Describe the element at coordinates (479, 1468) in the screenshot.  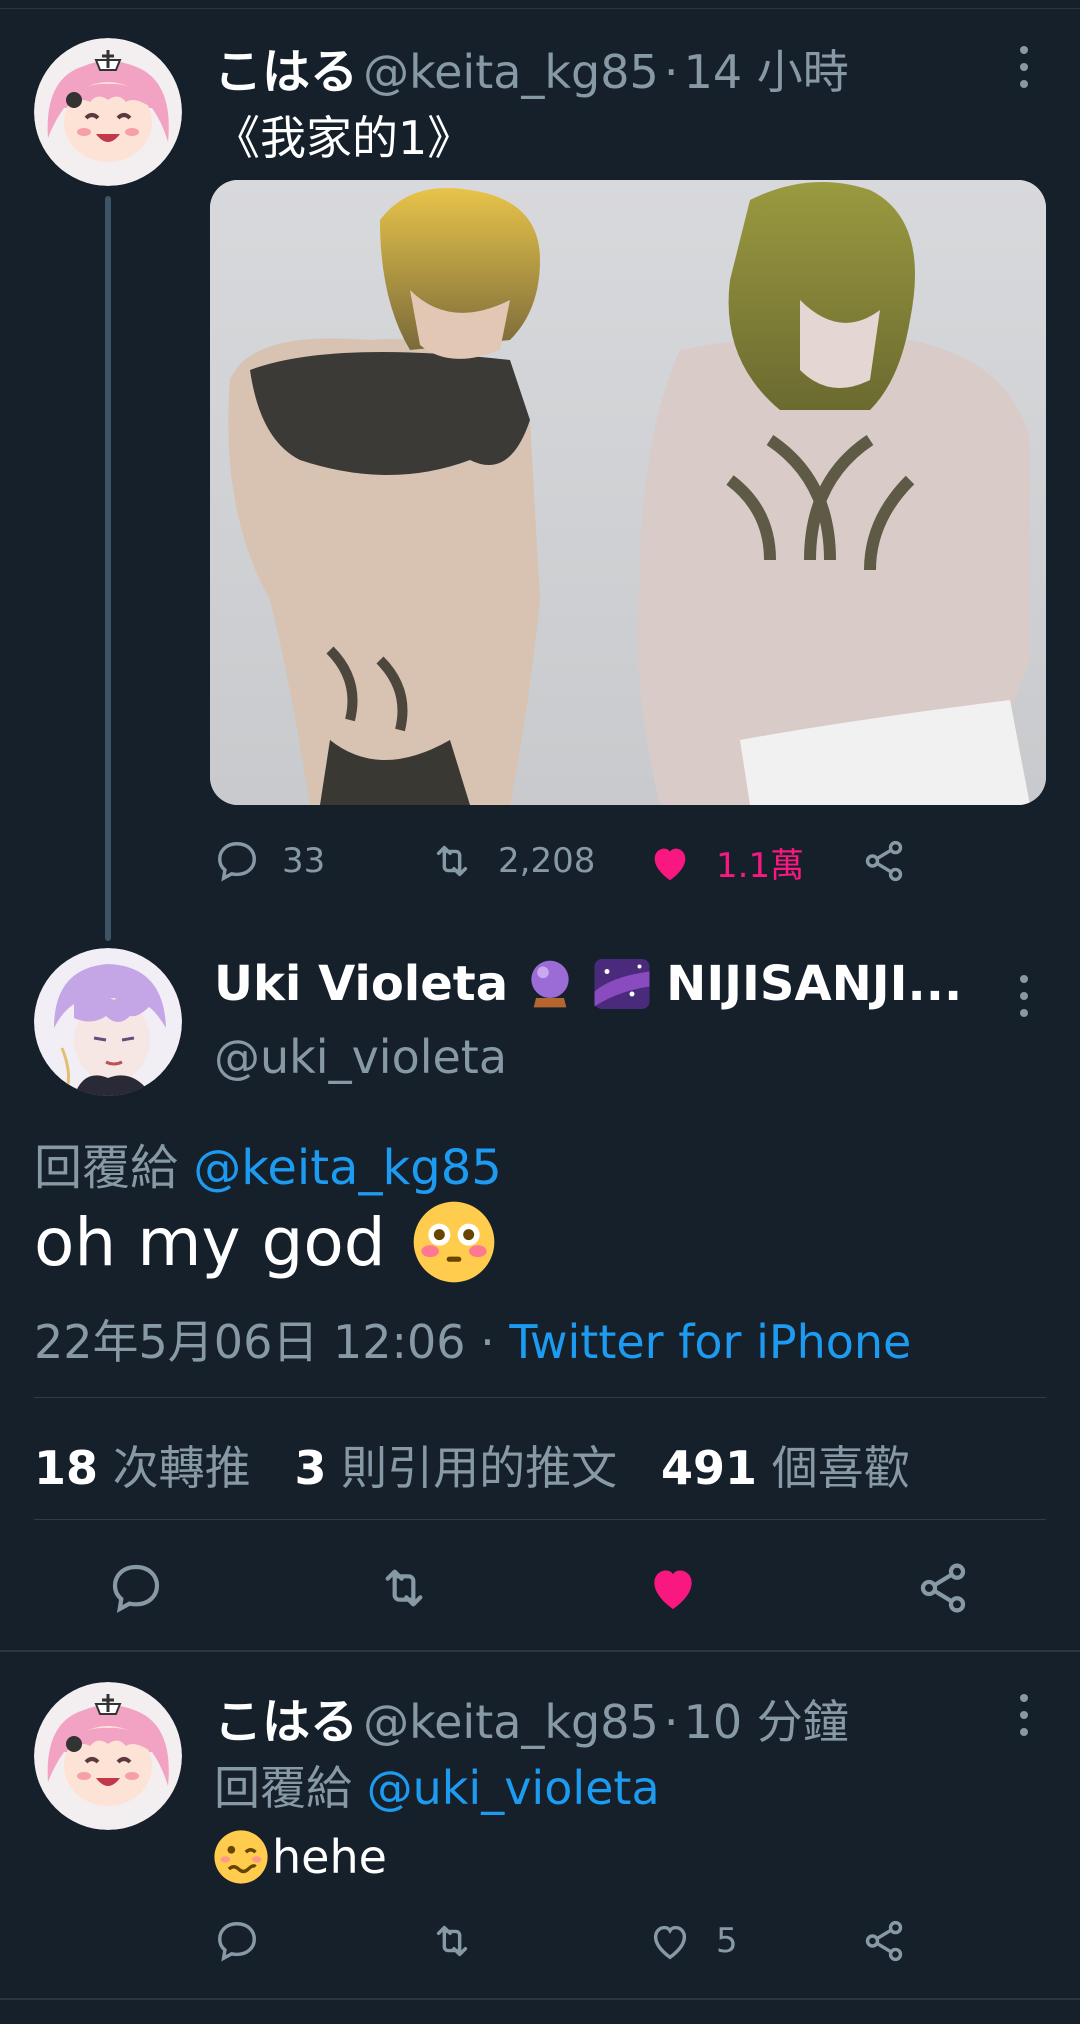
I see `quotes-label: 則引用的推文` at that location.